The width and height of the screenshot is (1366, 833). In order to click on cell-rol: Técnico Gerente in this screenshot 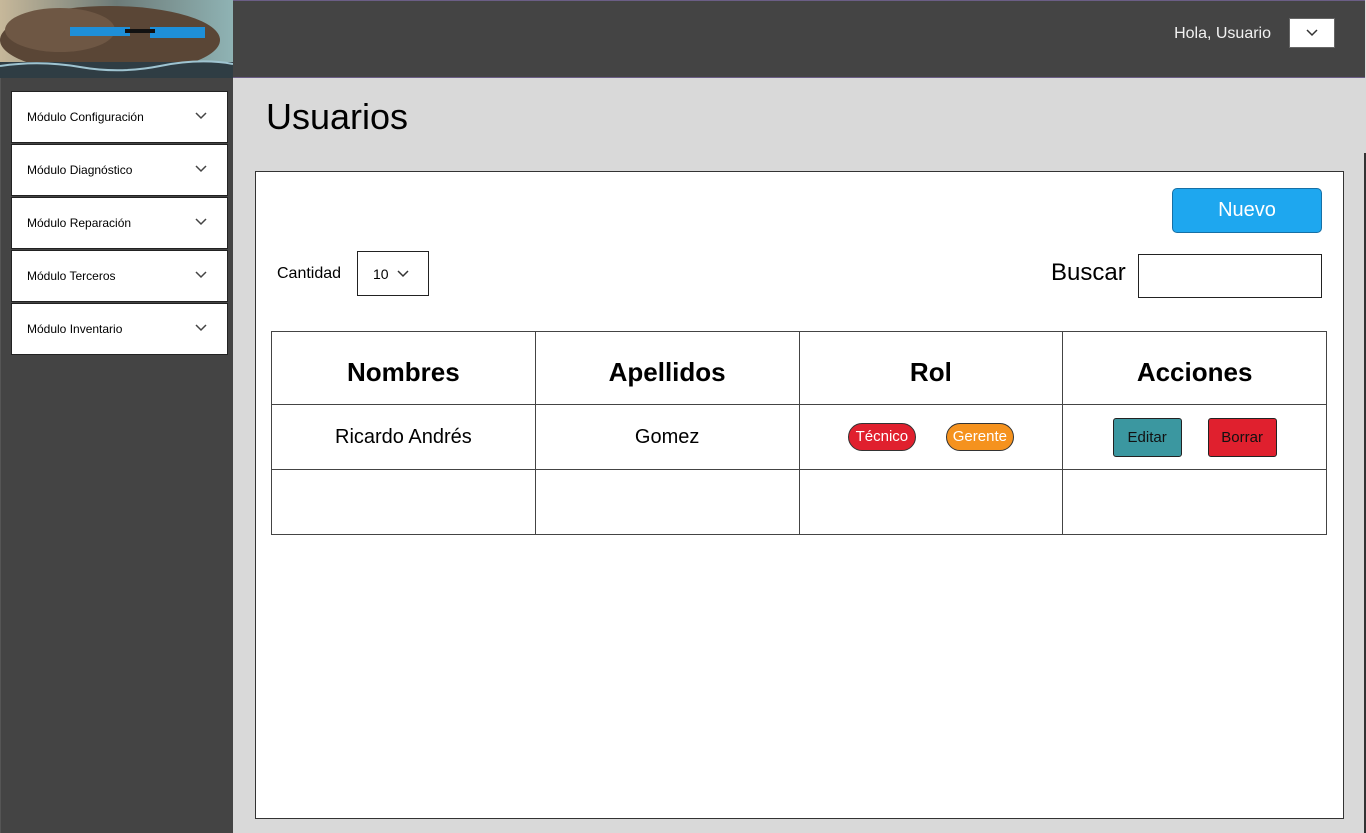, I will do `click(931, 437)`.